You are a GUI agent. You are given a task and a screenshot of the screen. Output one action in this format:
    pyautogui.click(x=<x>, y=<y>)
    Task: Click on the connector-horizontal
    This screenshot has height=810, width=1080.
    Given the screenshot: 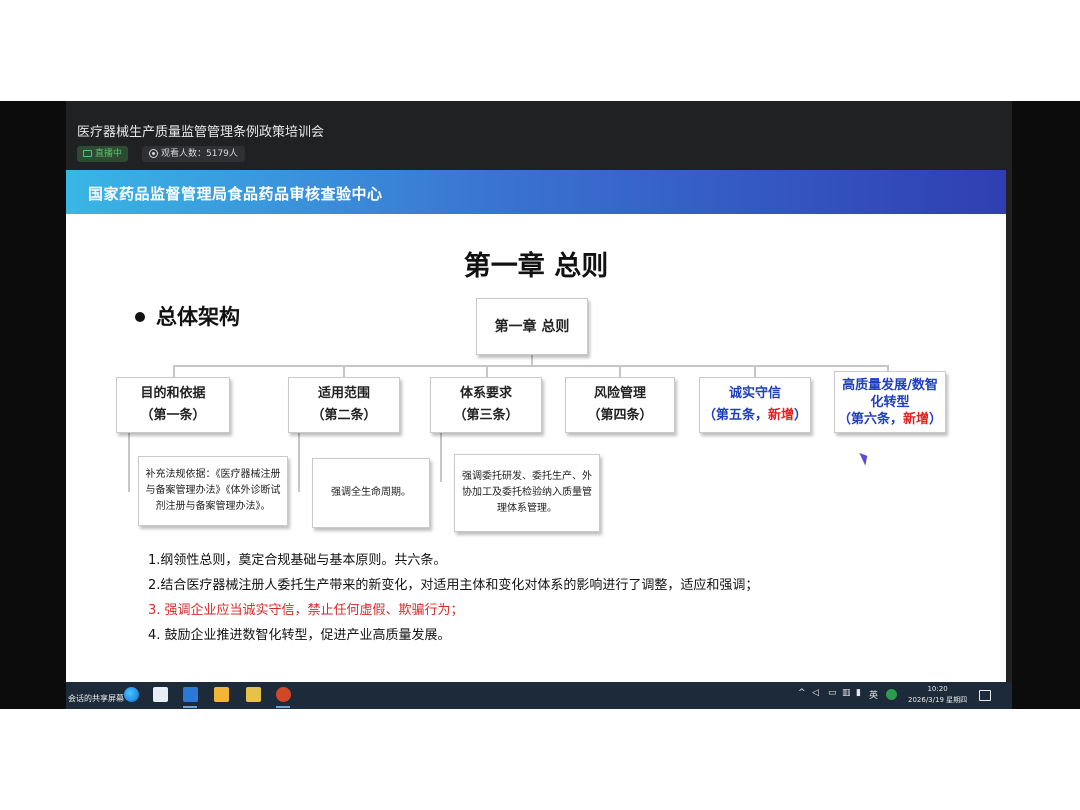 What is the action you would take?
    pyautogui.click(x=530, y=366)
    